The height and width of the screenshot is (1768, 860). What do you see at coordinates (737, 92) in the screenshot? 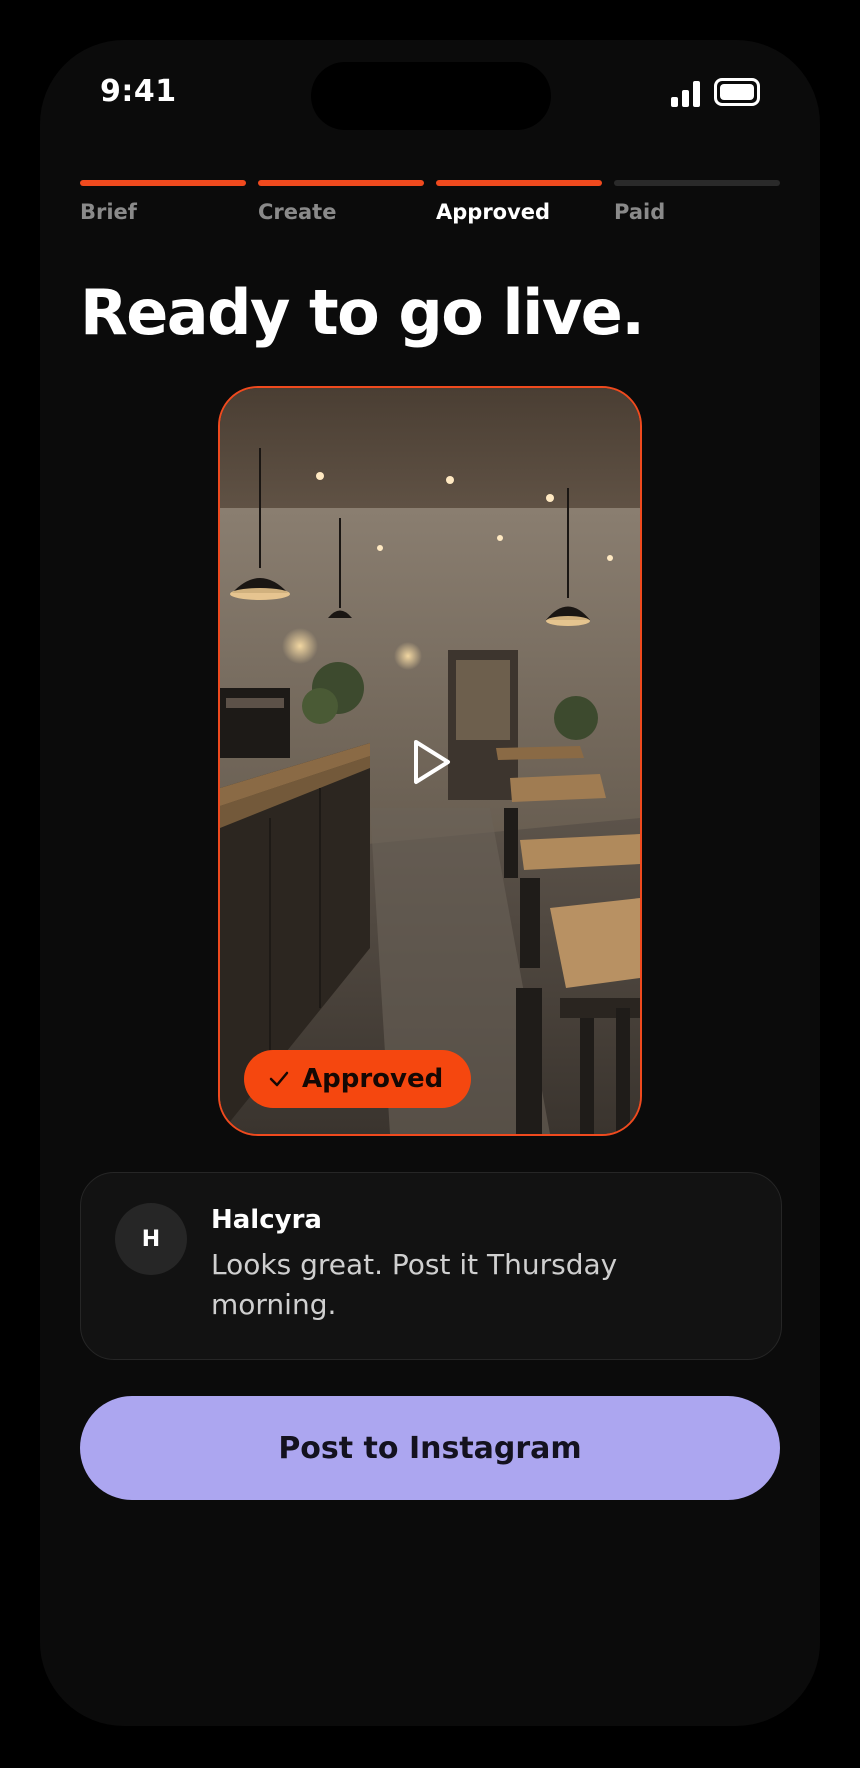
I see `battery-icon` at bounding box center [737, 92].